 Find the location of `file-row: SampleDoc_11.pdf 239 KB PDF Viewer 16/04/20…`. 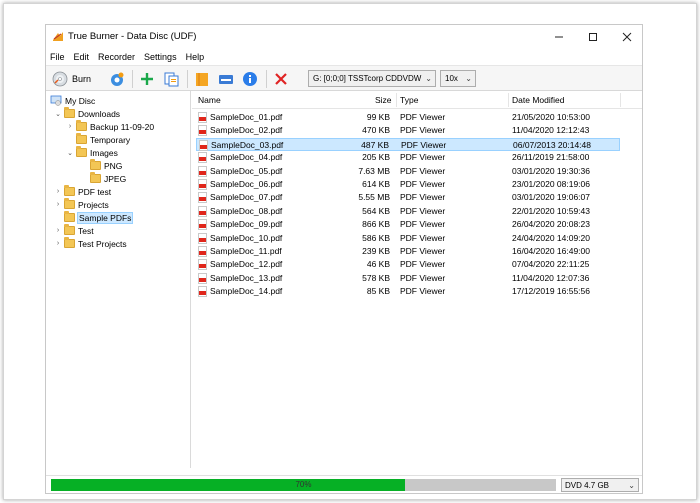

file-row: SampleDoc_11.pdf 239 KB PDF Viewer 16/04/20… is located at coordinates (408, 251).